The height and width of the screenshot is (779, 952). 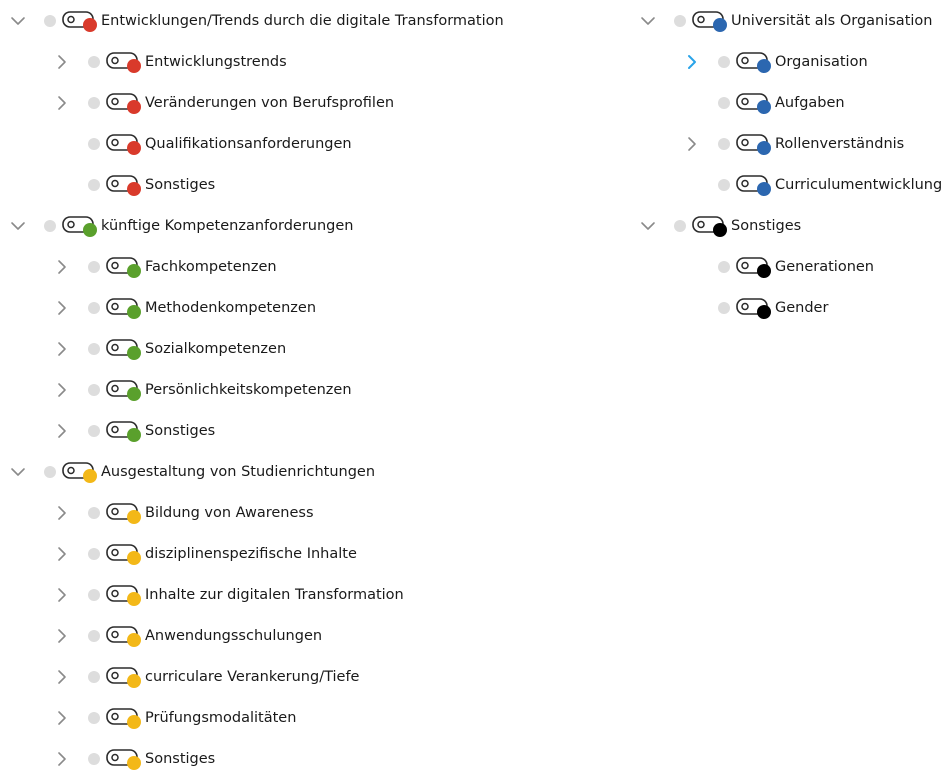 I want to click on tree-item: Methodenkompetenzen, so click(x=315, y=307).